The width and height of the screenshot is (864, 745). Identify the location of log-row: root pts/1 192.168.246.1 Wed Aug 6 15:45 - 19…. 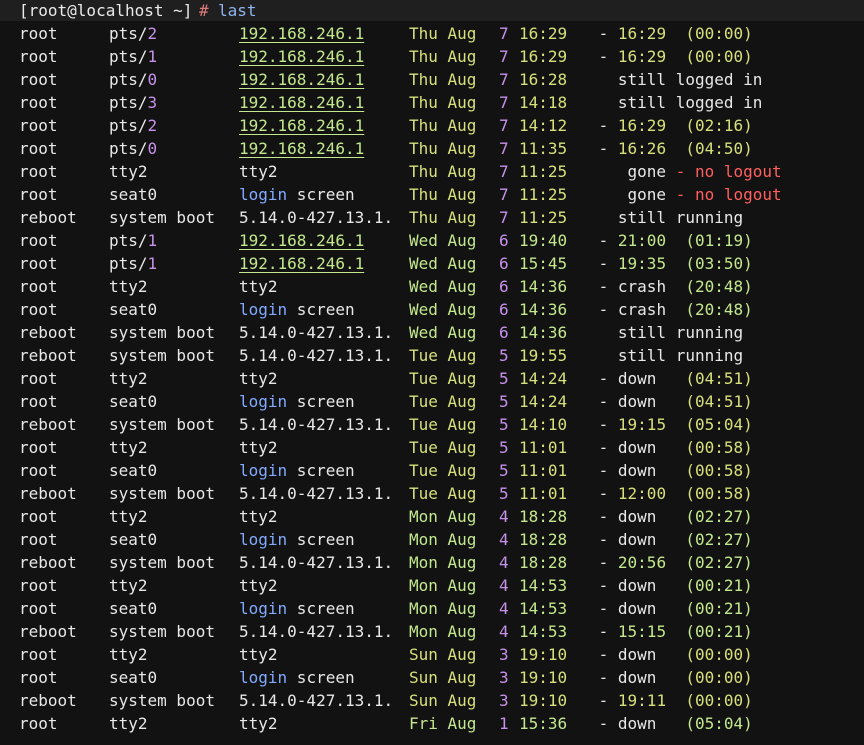
(432, 263).